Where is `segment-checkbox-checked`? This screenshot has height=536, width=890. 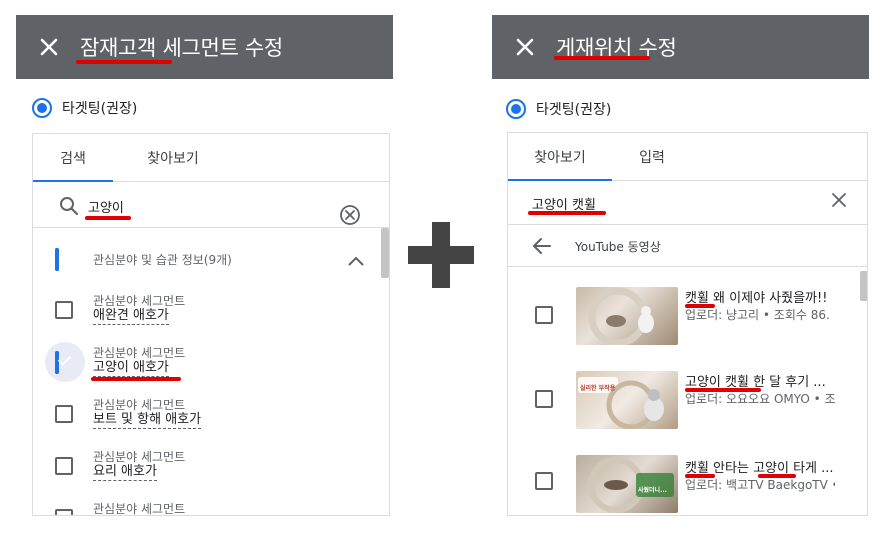 segment-checkbox-checked is located at coordinates (57, 362).